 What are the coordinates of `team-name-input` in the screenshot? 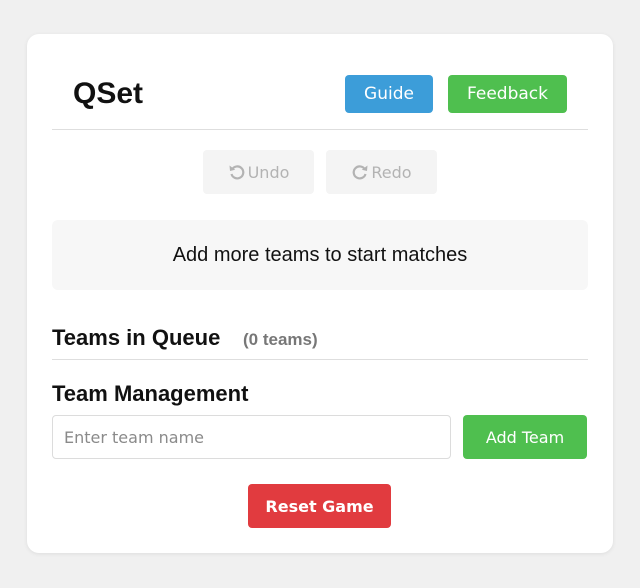 It's located at (251, 437).